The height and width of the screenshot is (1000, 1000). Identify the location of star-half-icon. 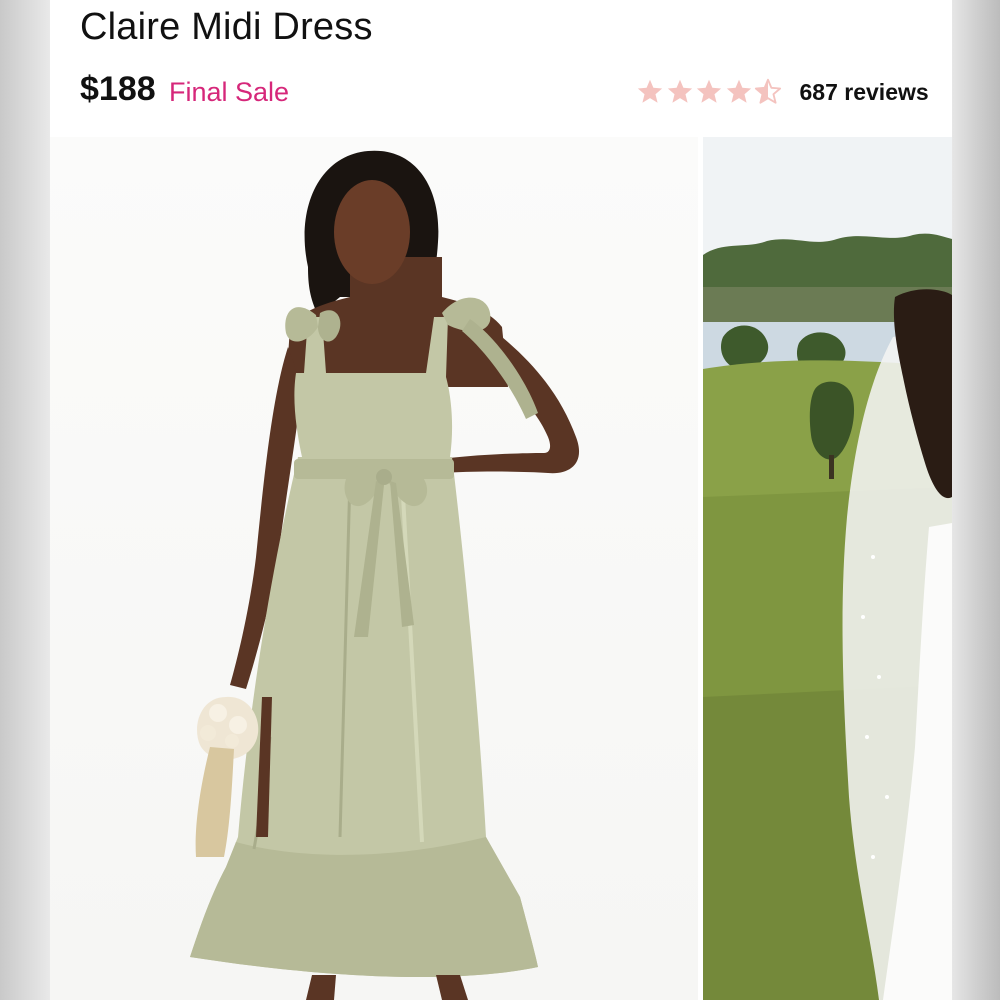
(768, 91).